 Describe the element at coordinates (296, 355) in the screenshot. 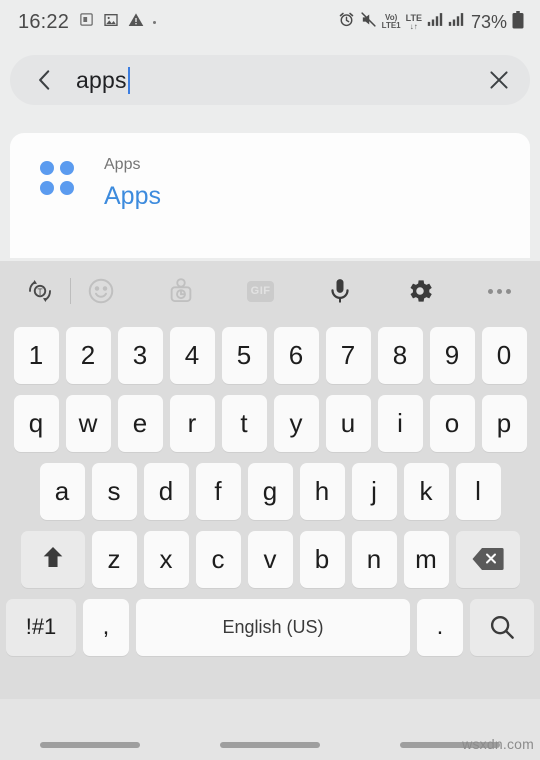

I see `key-6: 6` at that location.